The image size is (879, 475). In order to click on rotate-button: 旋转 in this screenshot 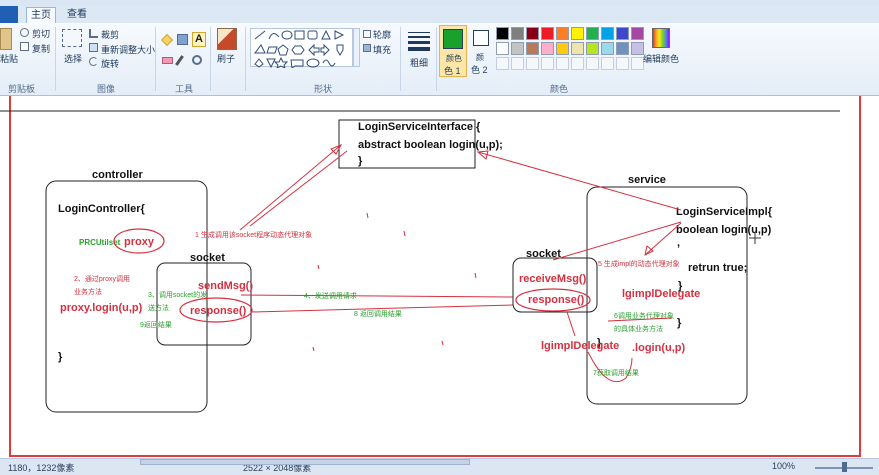, I will do `click(110, 63)`.